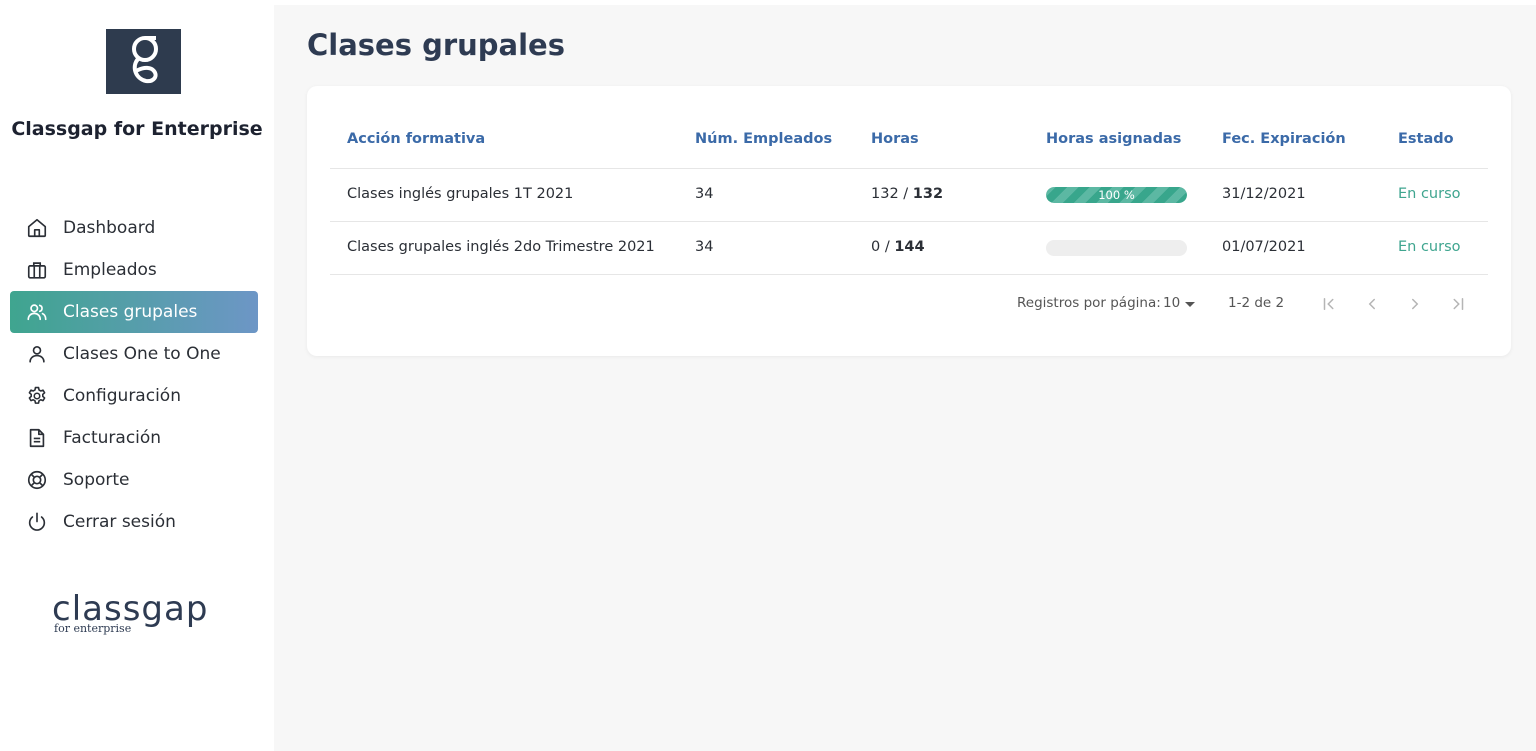 The width and height of the screenshot is (1536, 751). Describe the element at coordinates (763, 139) in the screenshot. I see `column-header-empleados: Núm. Empleados` at that location.